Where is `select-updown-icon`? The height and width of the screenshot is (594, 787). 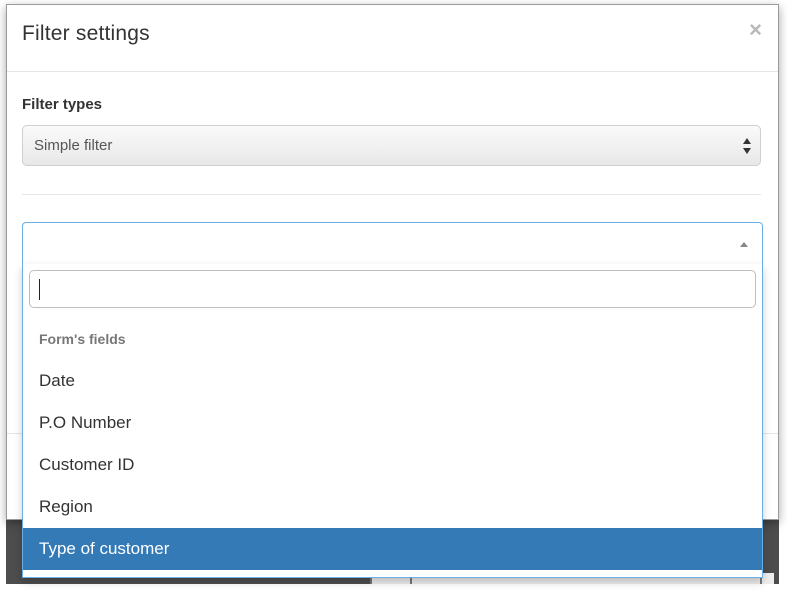
select-updown-icon is located at coordinates (747, 146).